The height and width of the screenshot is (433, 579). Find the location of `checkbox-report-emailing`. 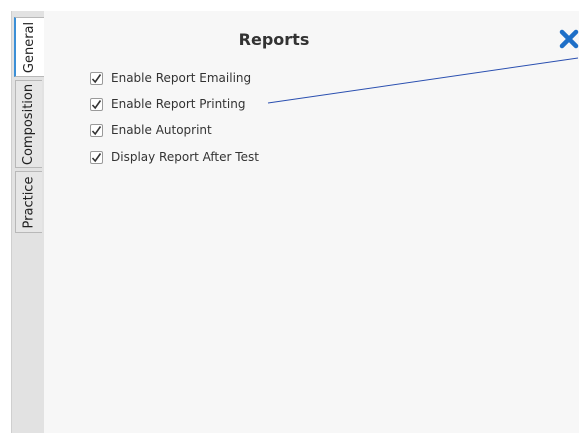

checkbox-report-emailing is located at coordinates (96, 78).